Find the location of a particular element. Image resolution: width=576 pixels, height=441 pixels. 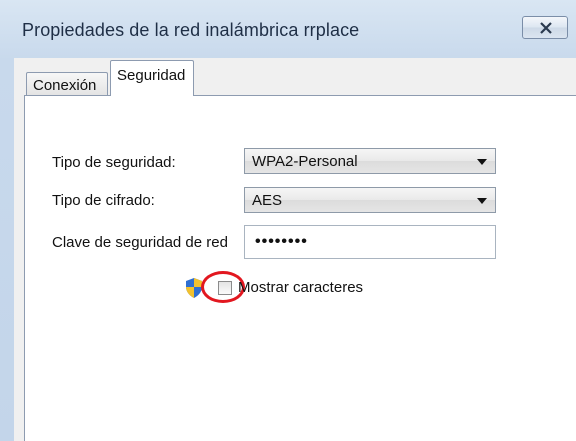

cipher-type-label: Tipo de cifrado: is located at coordinates (103, 200).